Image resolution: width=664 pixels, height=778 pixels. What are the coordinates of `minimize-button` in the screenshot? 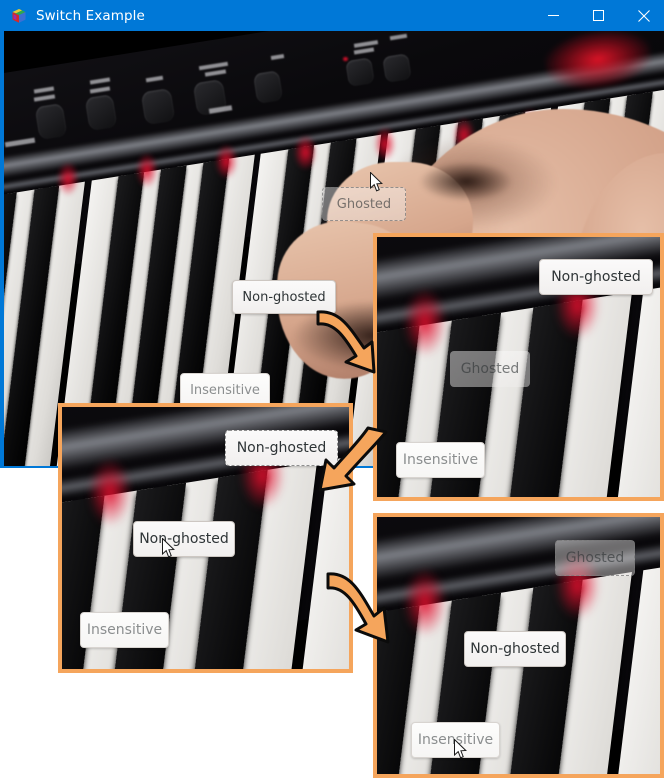 It's located at (553, 15).